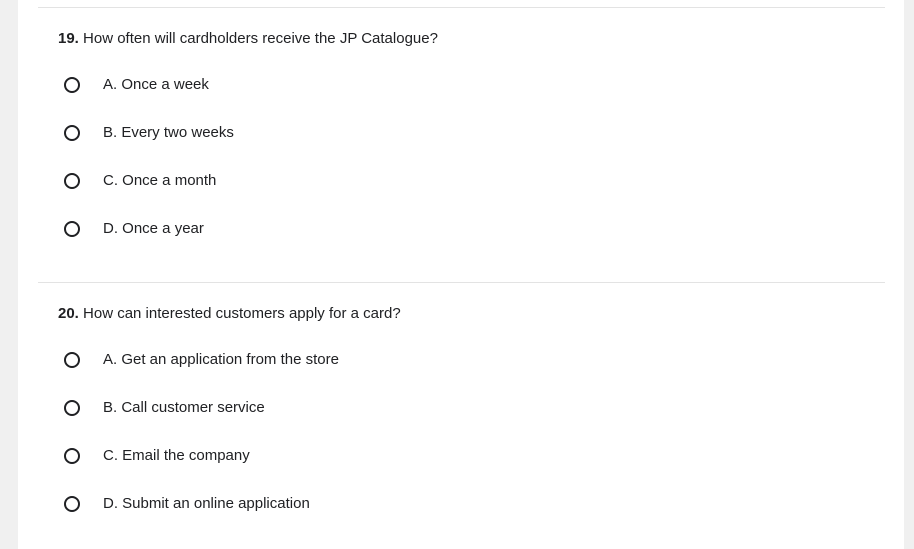  I want to click on option-19-a: A. Once a week, so click(136, 85).